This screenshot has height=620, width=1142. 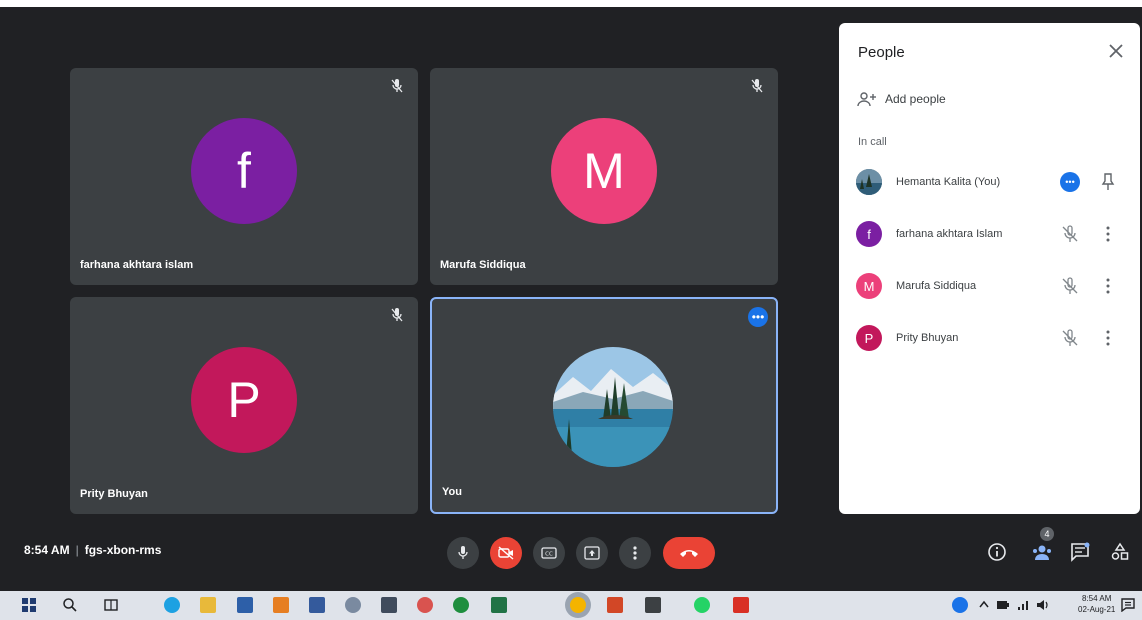 I want to click on camera-toggle-button, so click(x=506, y=553).